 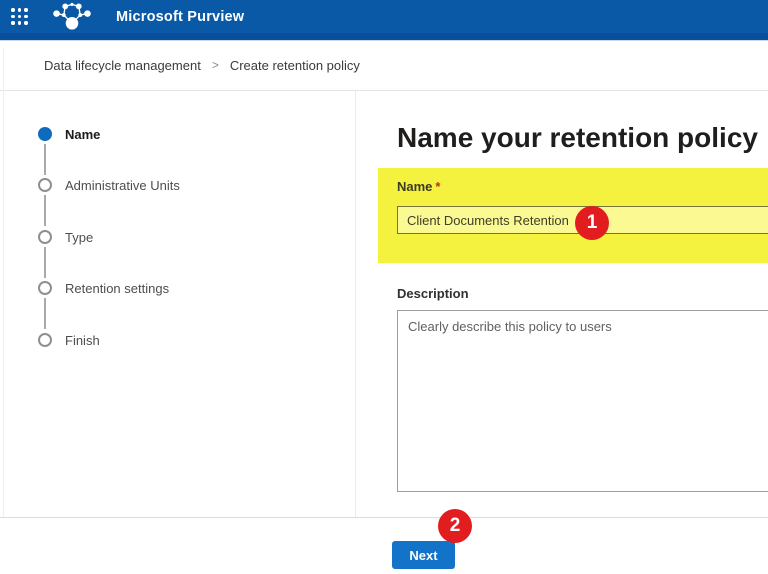 What do you see at coordinates (66, 253) in the screenshot?
I see `wizard-step-type: Type` at bounding box center [66, 253].